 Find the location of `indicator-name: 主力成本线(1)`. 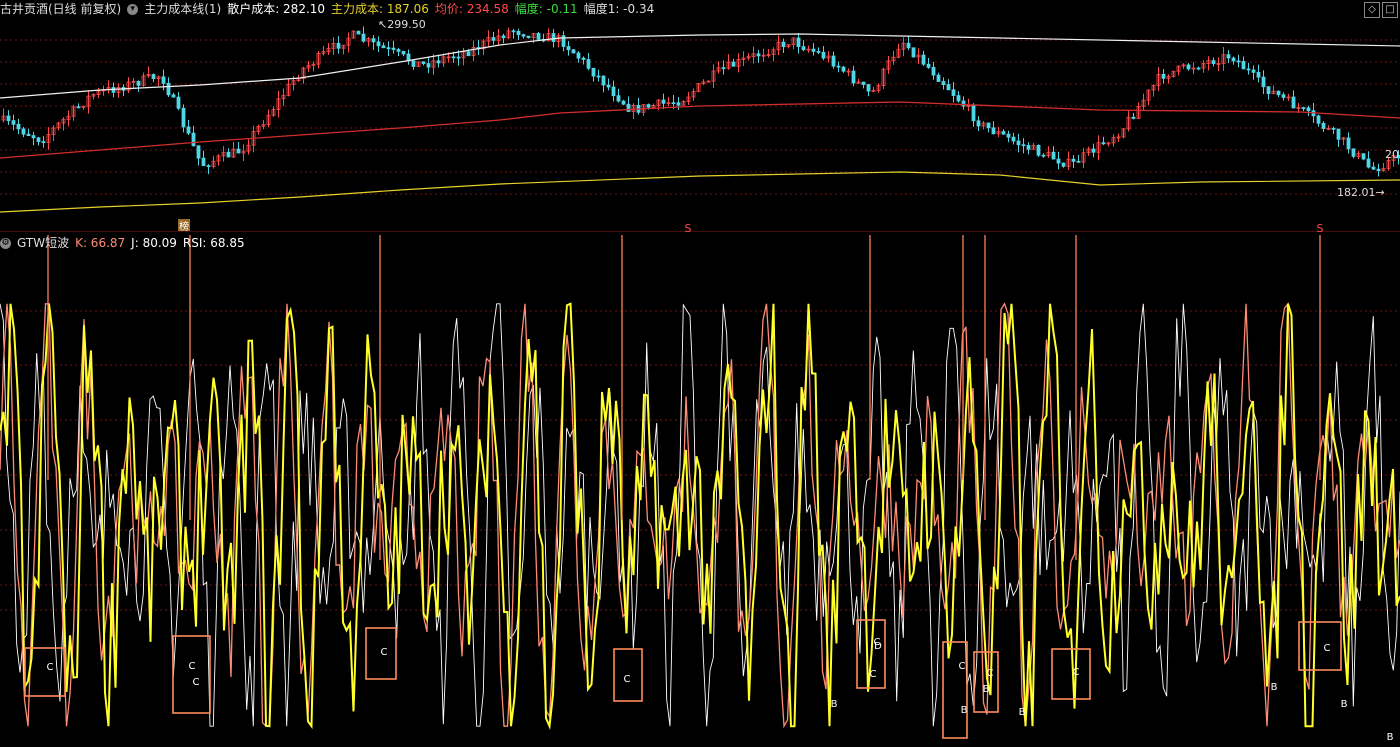

indicator-name: 主力成本线(1) is located at coordinates (182, 9).